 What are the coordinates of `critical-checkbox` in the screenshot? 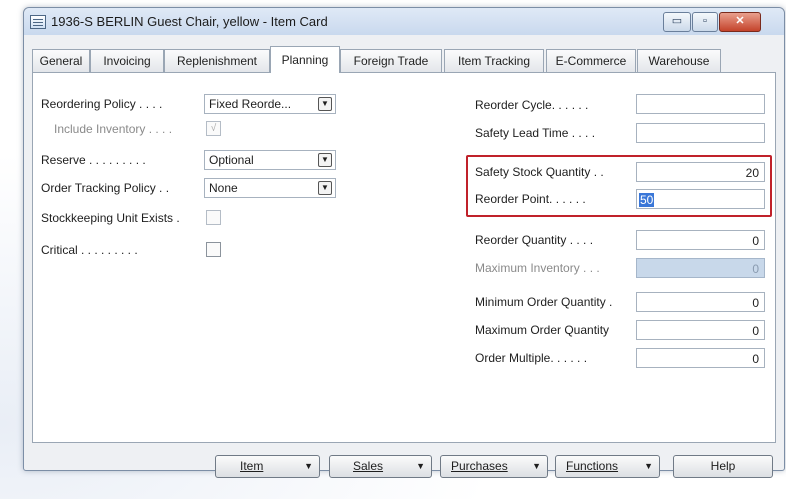 It's located at (213, 249).